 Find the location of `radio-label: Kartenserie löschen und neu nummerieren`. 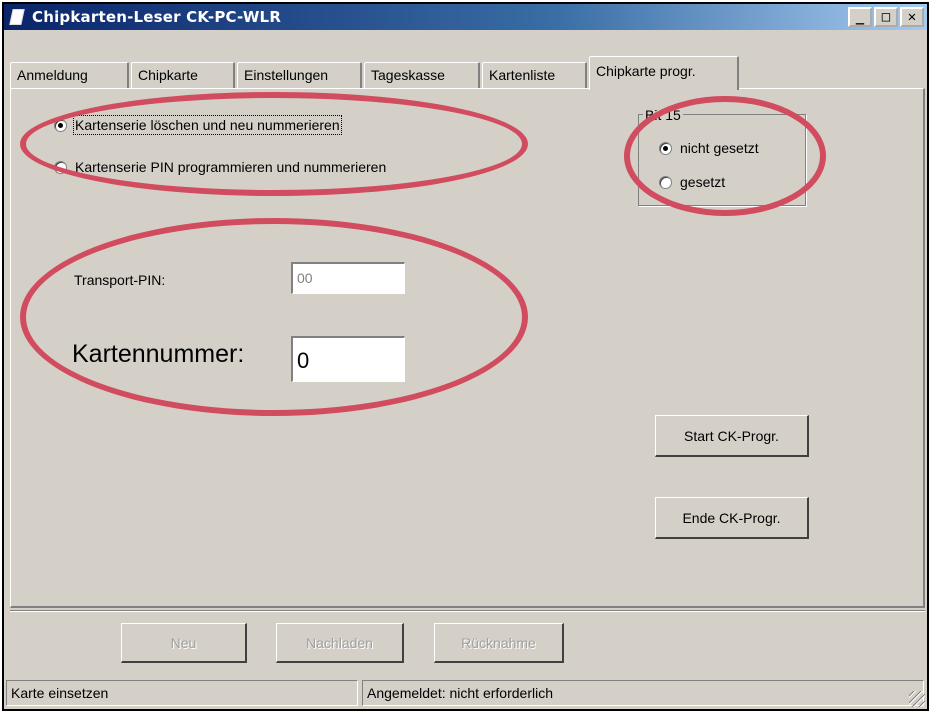

radio-label: Kartenserie löschen und neu nummerieren is located at coordinates (207, 125).